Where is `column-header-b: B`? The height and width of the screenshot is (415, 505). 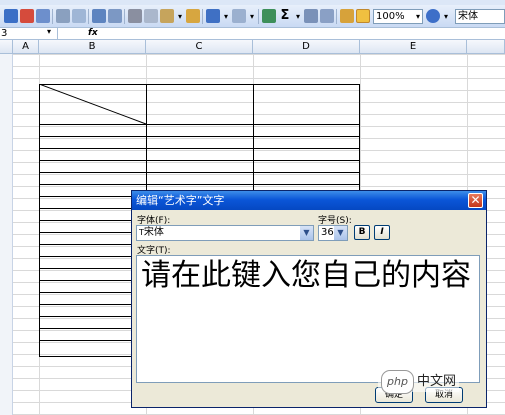
column-header-b: B is located at coordinates (92, 47).